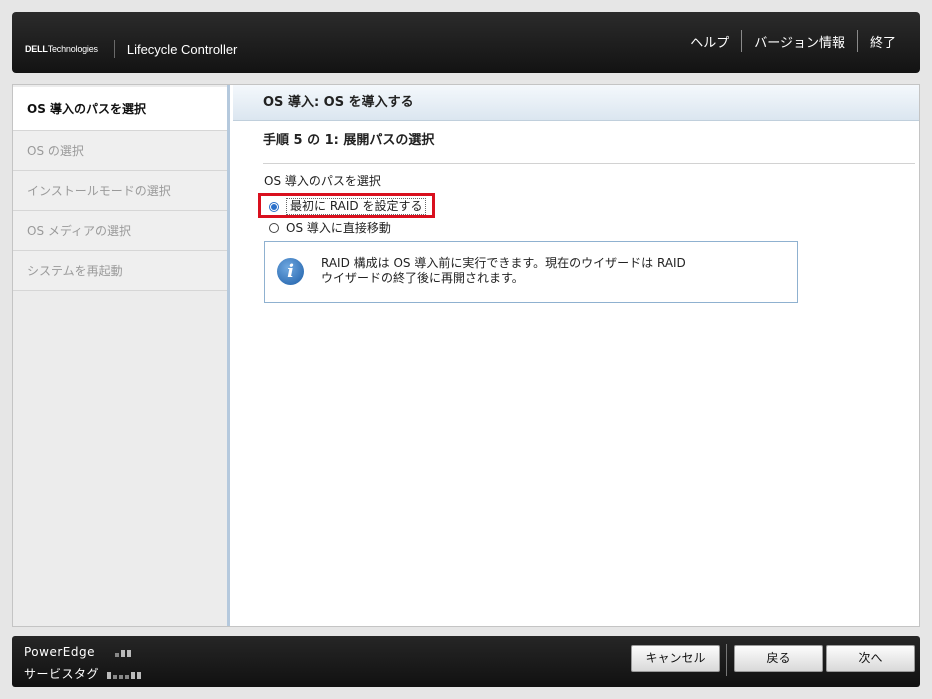 The image size is (932, 699). Describe the element at coordinates (356, 206) in the screenshot. I see `option-label: 最初に RAID を設定する` at that location.